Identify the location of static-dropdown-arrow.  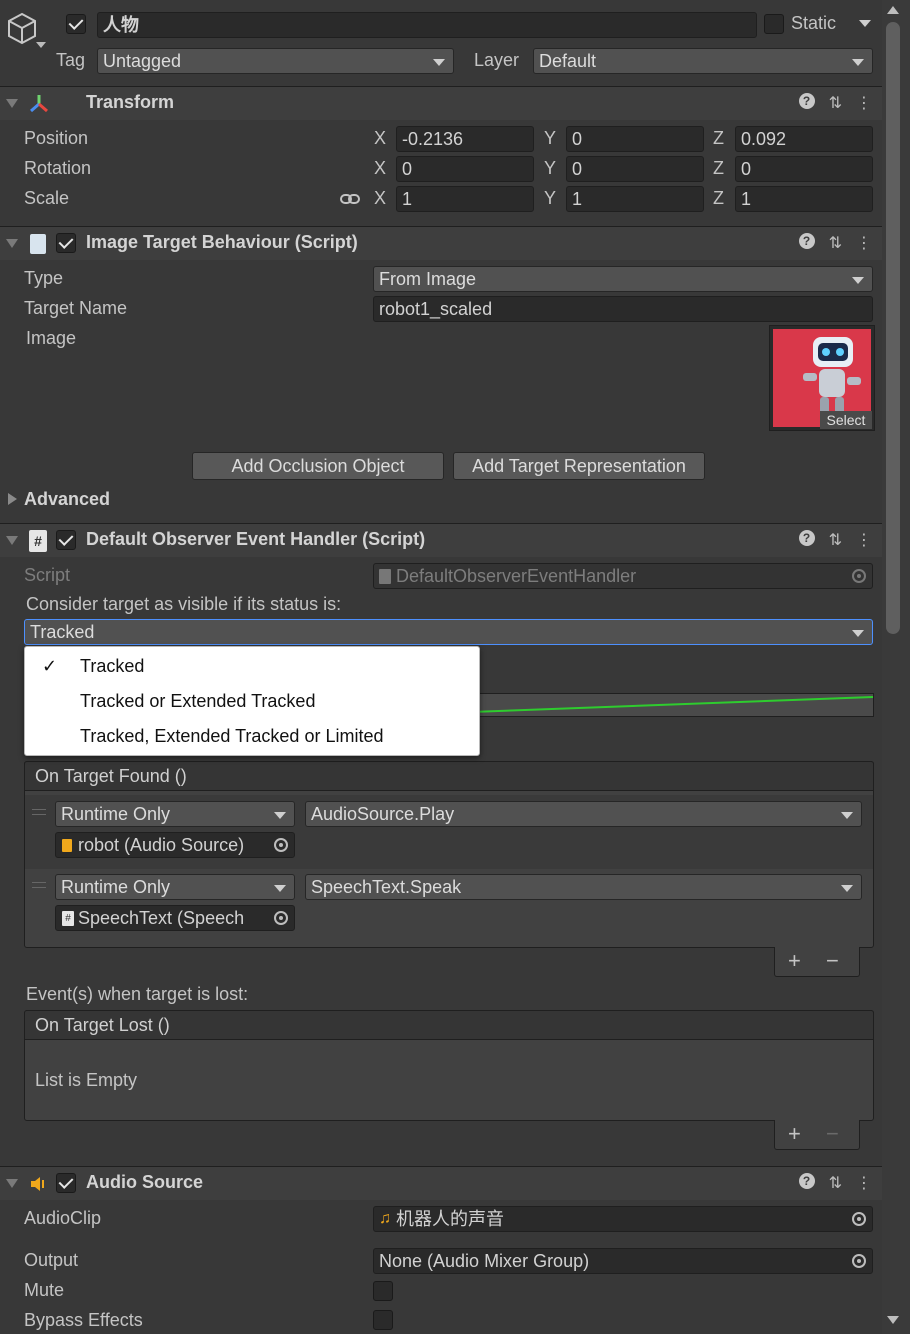
(865, 23).